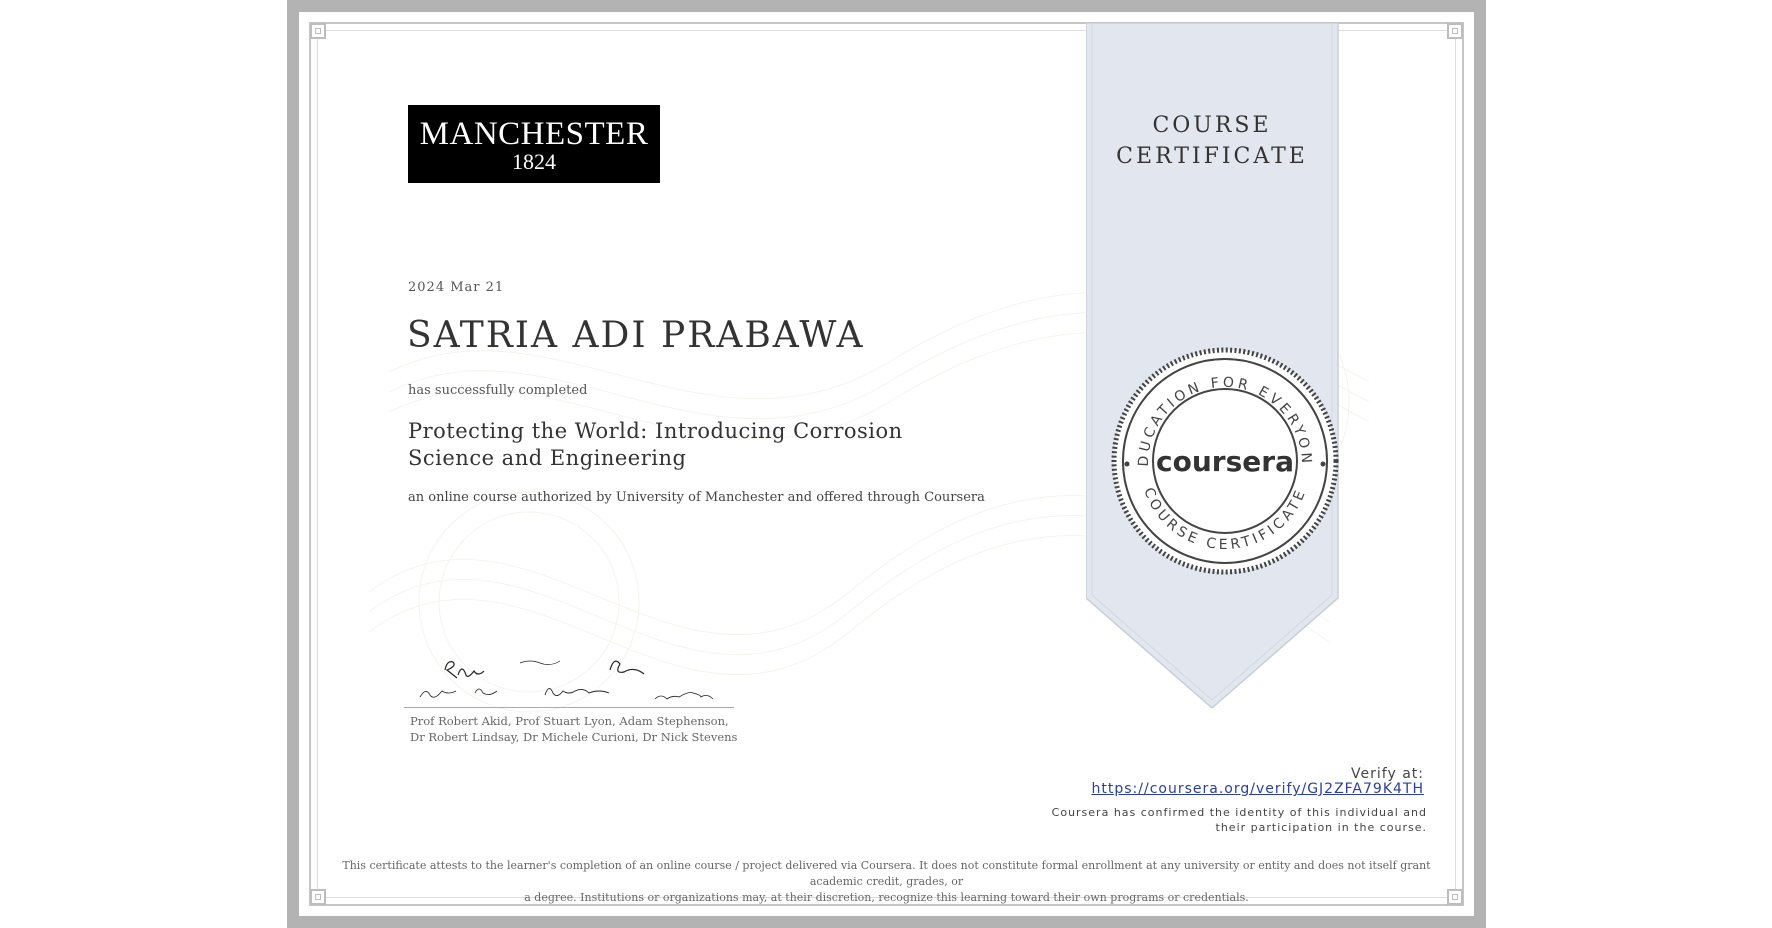  What do you see at coordinates (1387, 774) in the screenshot?
I see `verify-label: Verify at:` at bounding box center [1387, 774].